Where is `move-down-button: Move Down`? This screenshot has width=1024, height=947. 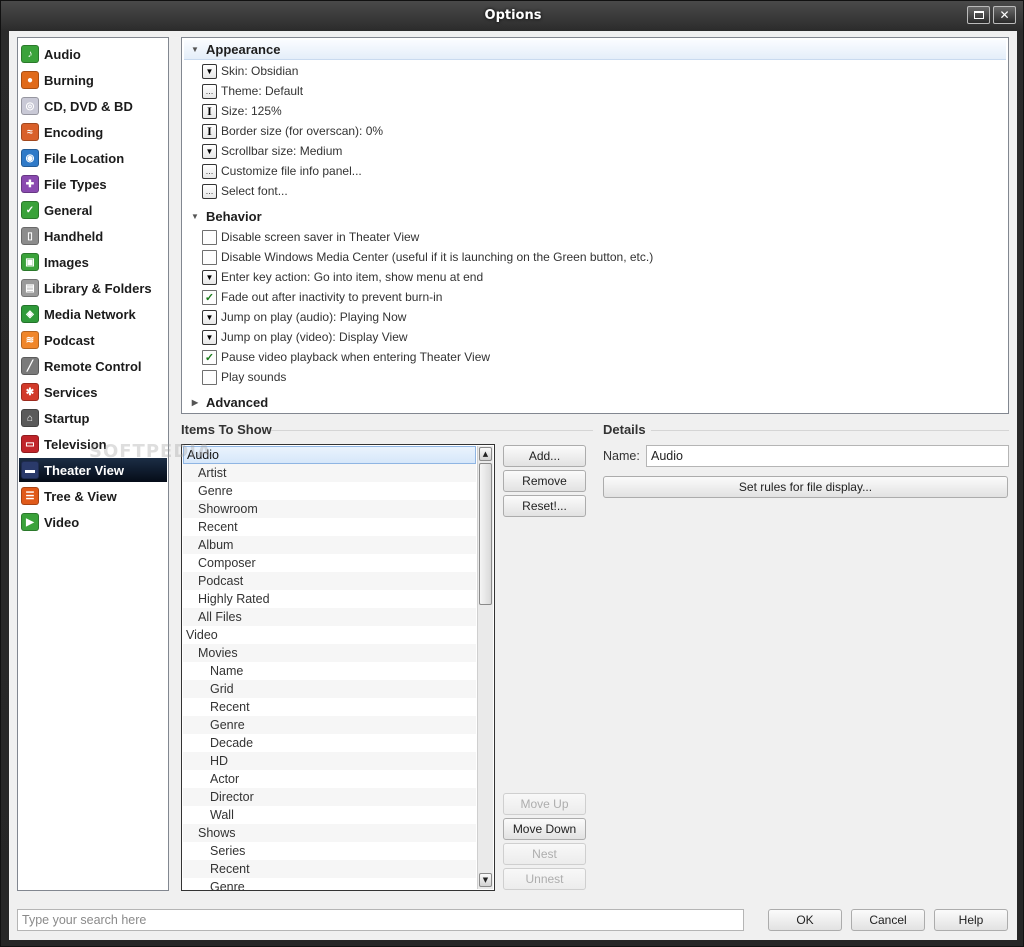 move-down-button: Move Down is located at coordinates (544, 829).